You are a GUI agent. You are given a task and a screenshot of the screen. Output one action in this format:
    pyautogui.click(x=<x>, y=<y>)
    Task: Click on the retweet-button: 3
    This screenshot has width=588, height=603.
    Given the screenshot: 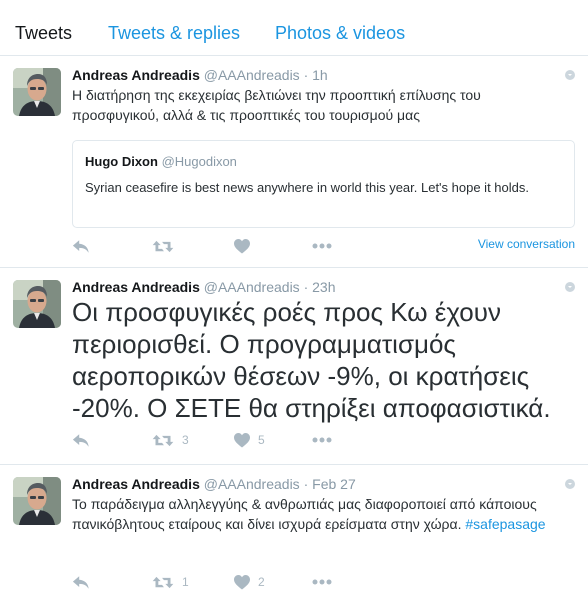 What is the action you would take?
    pyautogui.click(x=170, y=440)
    